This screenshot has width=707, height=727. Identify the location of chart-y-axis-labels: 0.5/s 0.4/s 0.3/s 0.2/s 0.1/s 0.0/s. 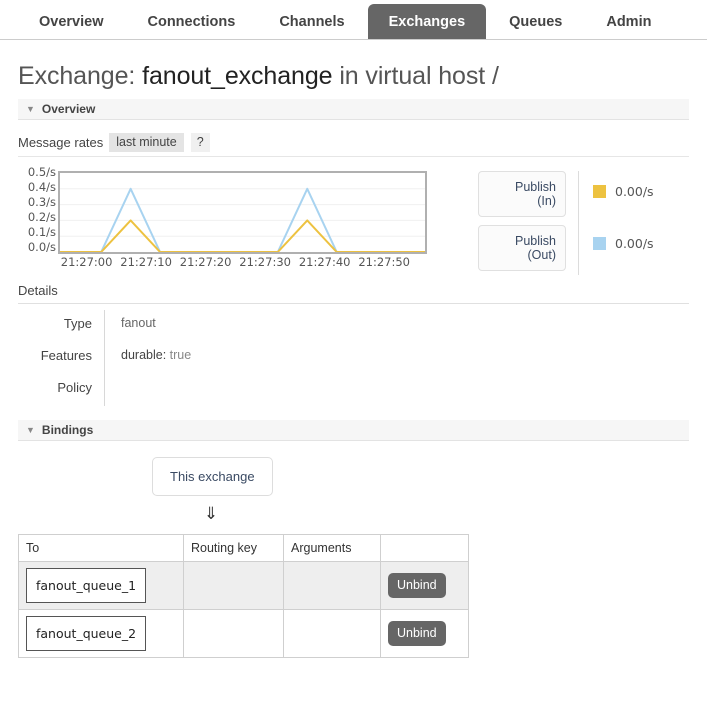
(35, 212).